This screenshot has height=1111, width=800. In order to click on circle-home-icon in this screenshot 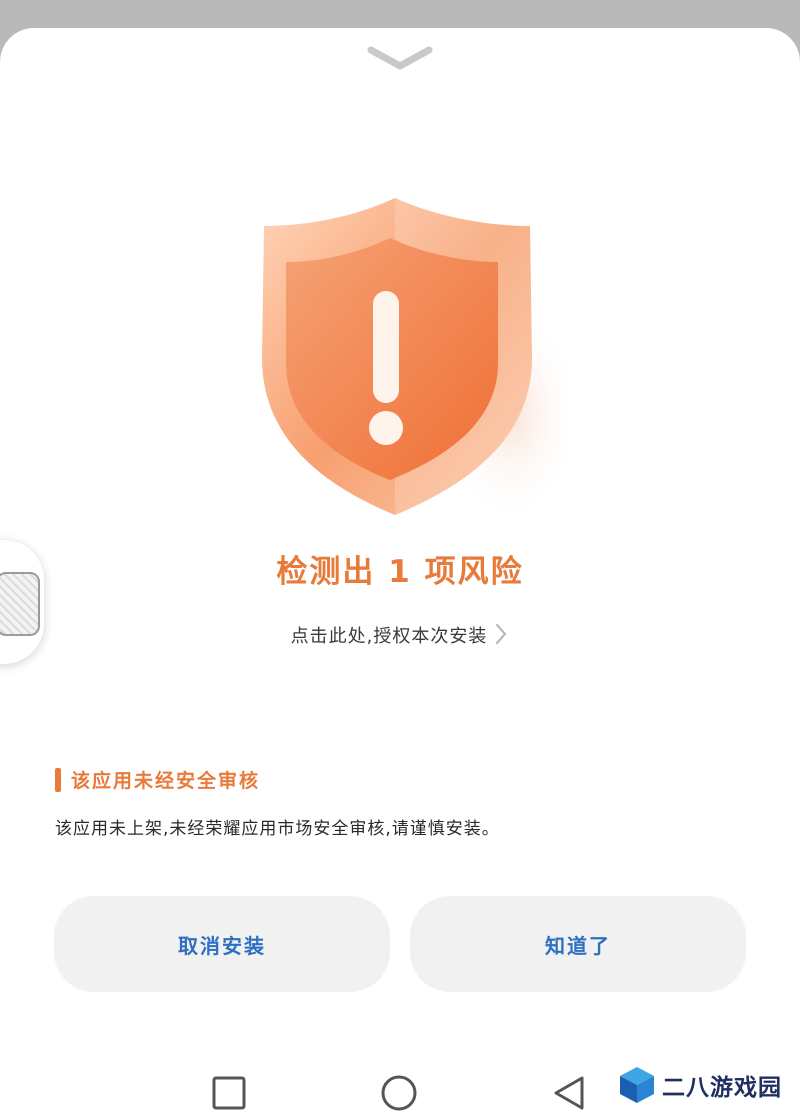, I will do `click(399, 1089)`.